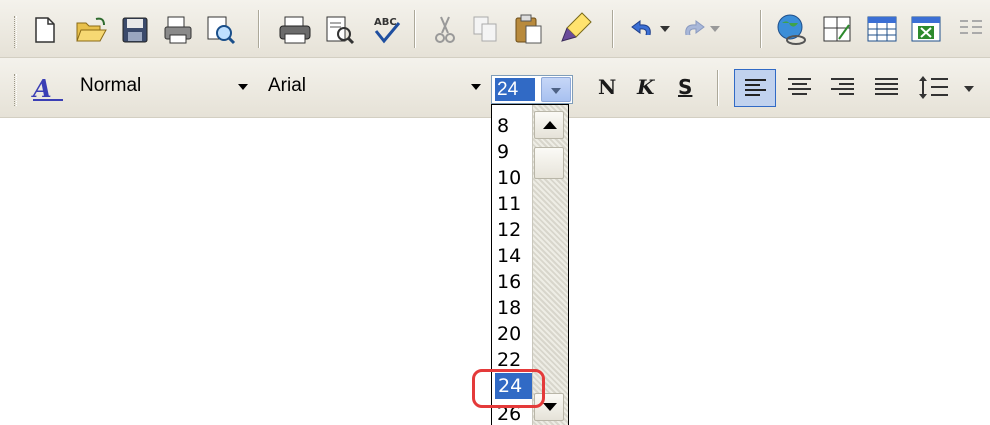  What do you see at coordinates (937, 88) in the screenshot?
I see `line-spacing-icon` at bounding box center [937, 88].